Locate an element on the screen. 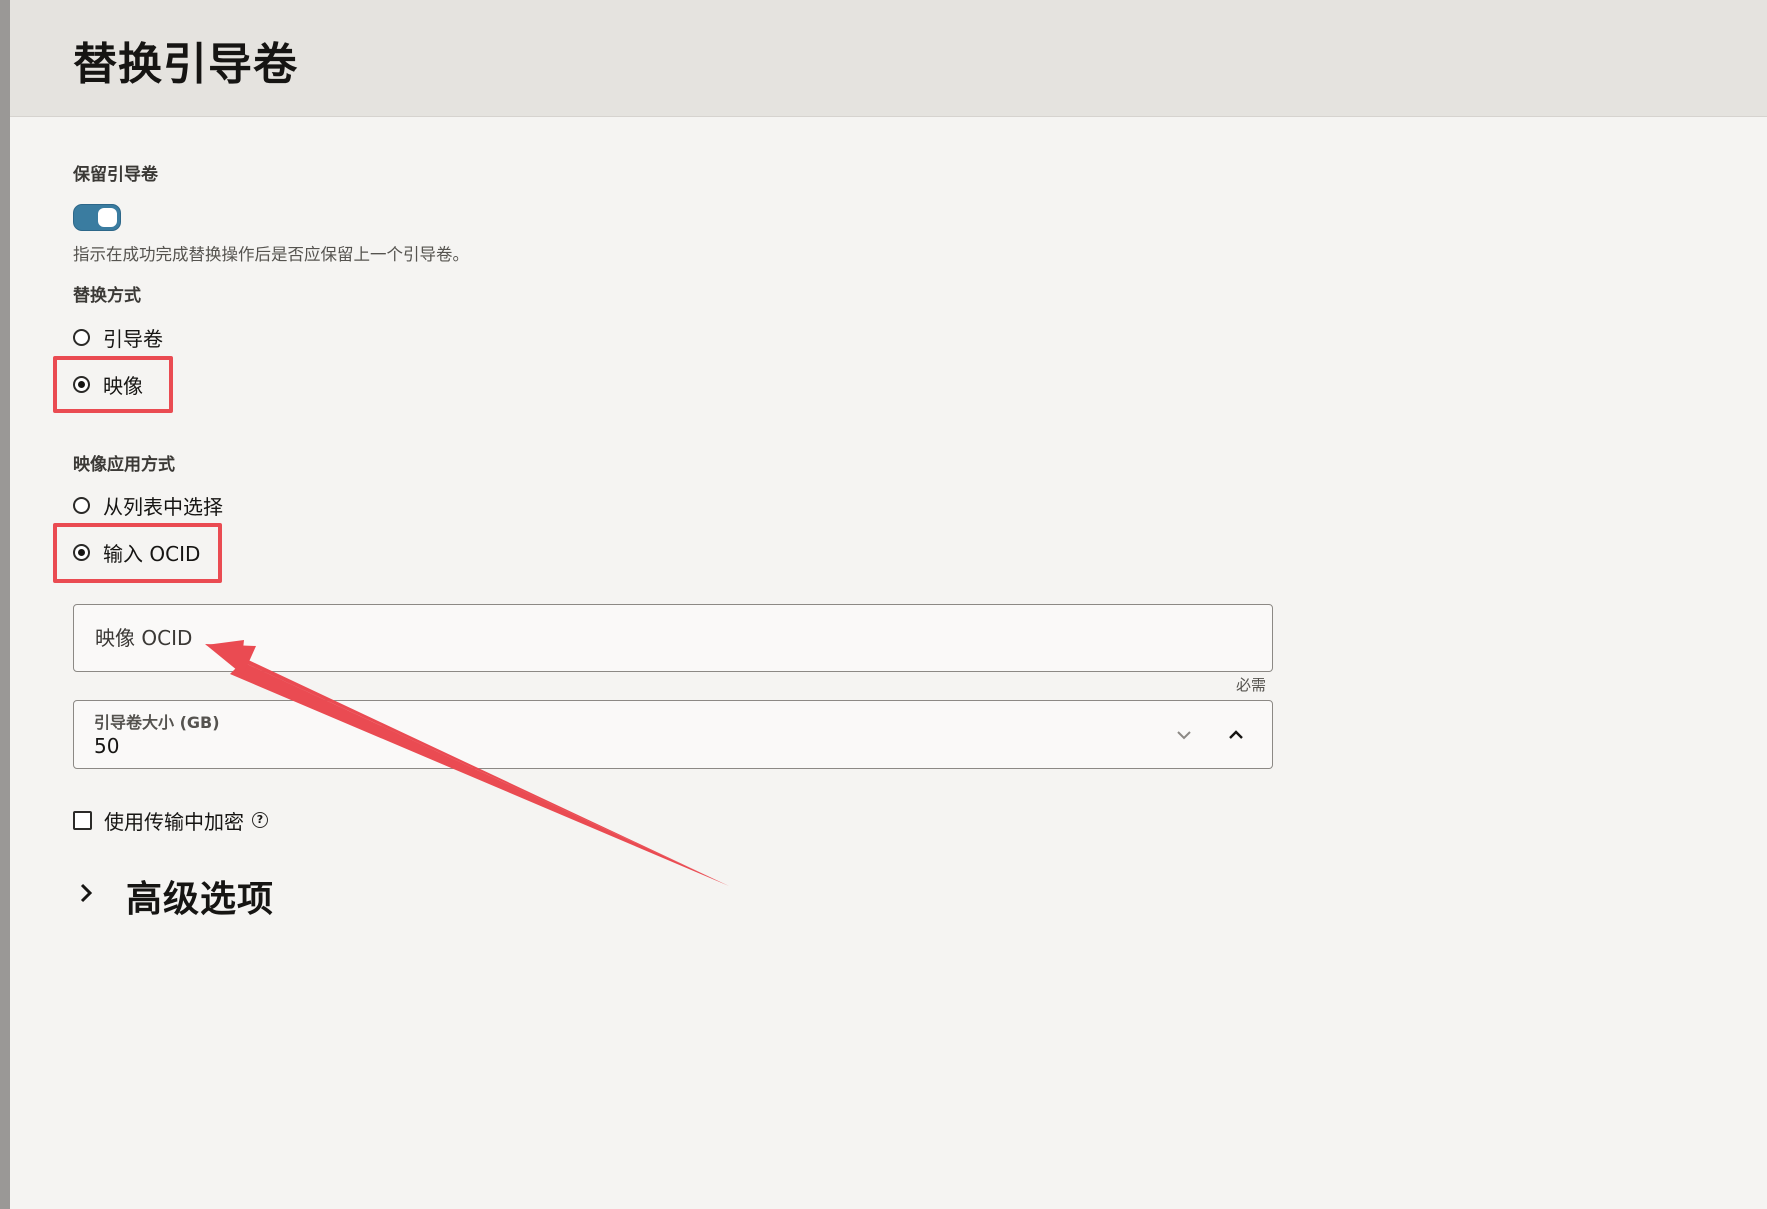  boot-volume-size-label: 引导卷大小 (GB) is located at coordinates (157, 722).